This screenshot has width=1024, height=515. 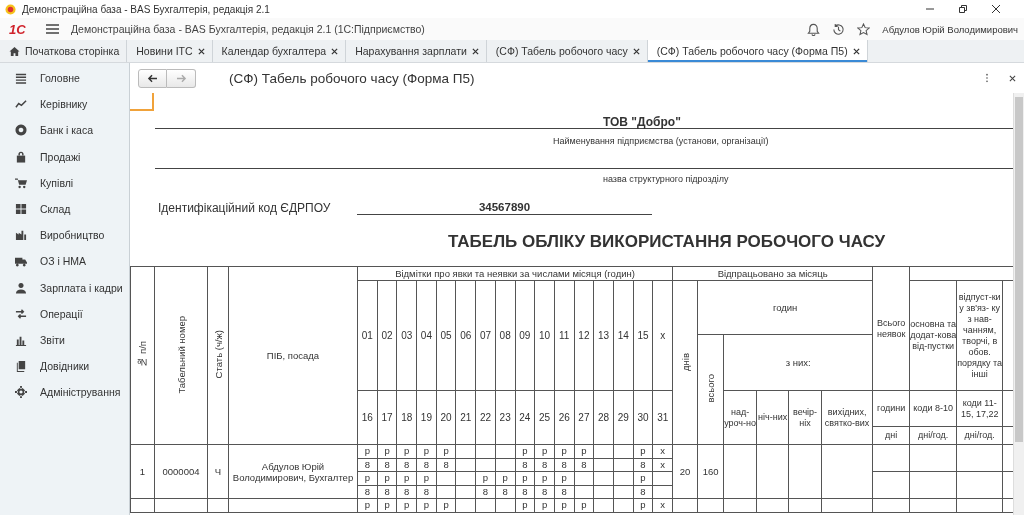 What do you see at coordinates (352, 78) in the screenshot?
I see `form-title: (СФ) Табель робочого часу (Форма П5)` at bounding box center [352, 78].